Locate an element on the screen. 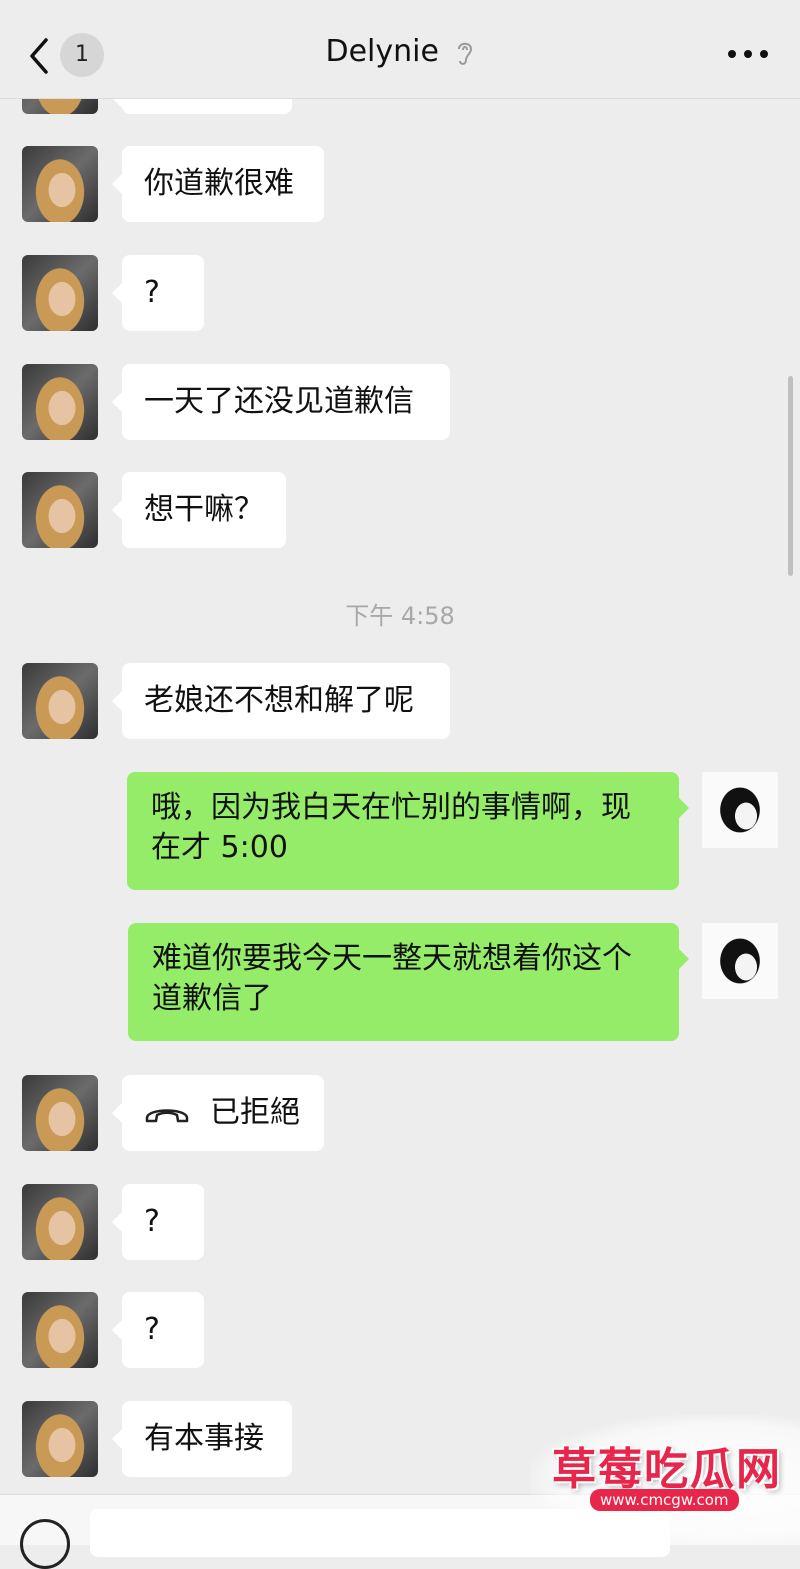  message-bubble: 老娘还不想和解了呢 is located at coordinates (281, 701).